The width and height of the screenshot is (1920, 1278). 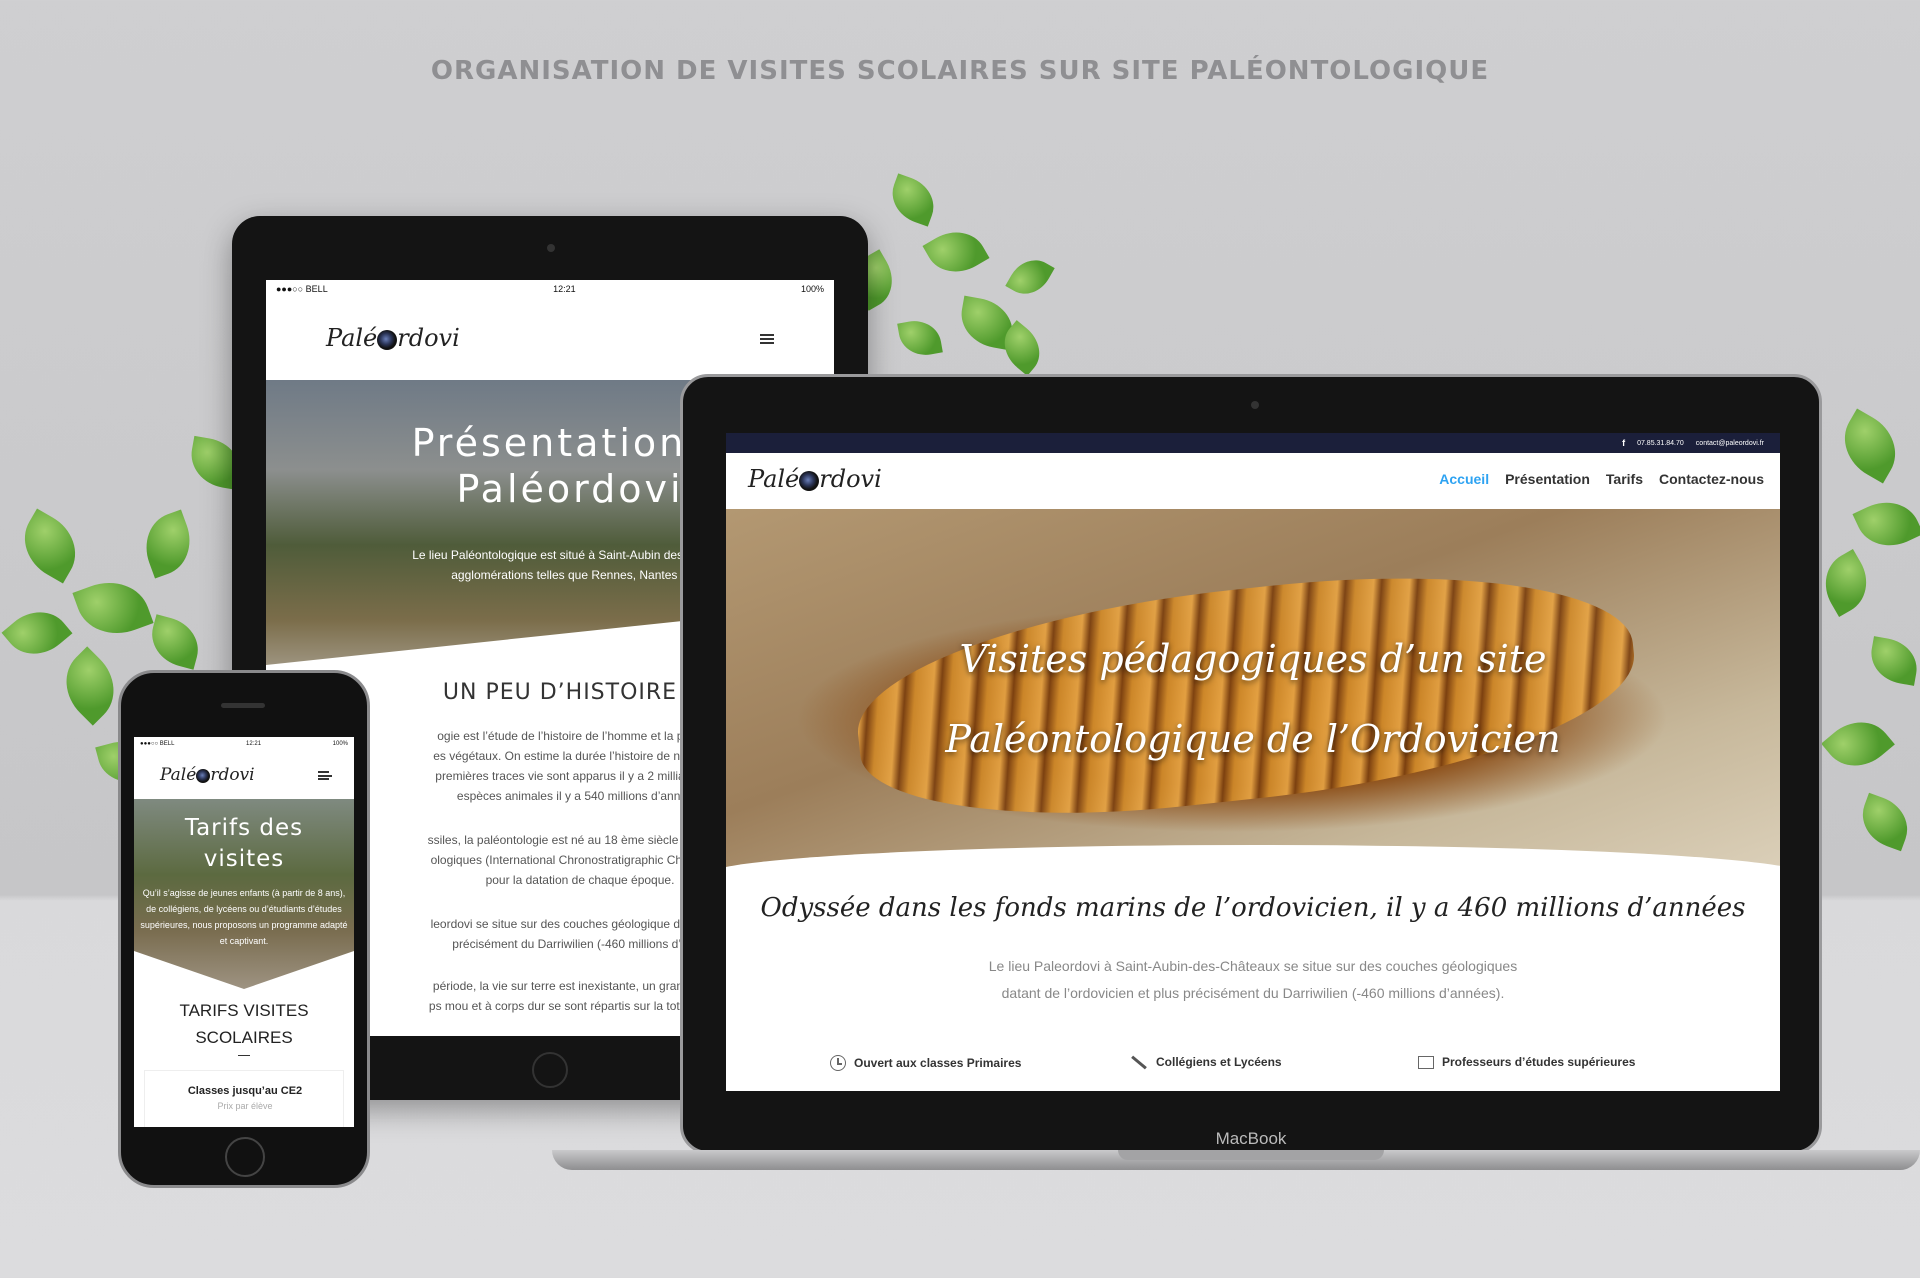 What do you see at coordinates (1730, 443) in the screenshot?
I see `contact-email: contact@paleordovi.fr` at bounding box center [1730, 443].